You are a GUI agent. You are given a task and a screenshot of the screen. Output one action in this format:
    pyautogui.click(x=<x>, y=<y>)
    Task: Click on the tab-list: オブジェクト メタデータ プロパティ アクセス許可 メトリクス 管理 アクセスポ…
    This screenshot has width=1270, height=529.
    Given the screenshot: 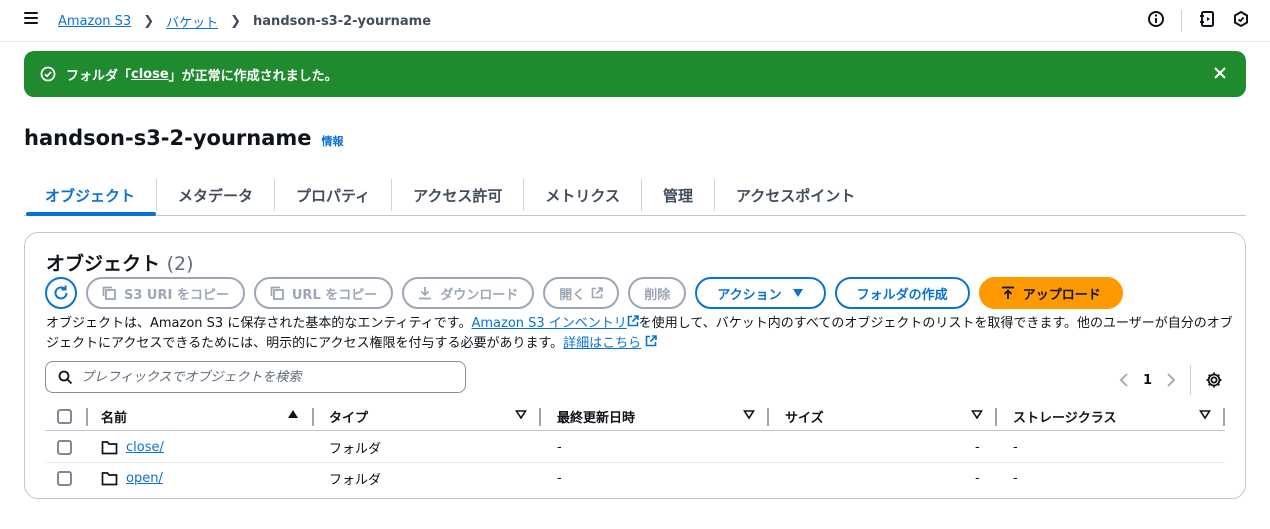 What is the action you would take?
    pyautogui.click(x=635, y=196)
    